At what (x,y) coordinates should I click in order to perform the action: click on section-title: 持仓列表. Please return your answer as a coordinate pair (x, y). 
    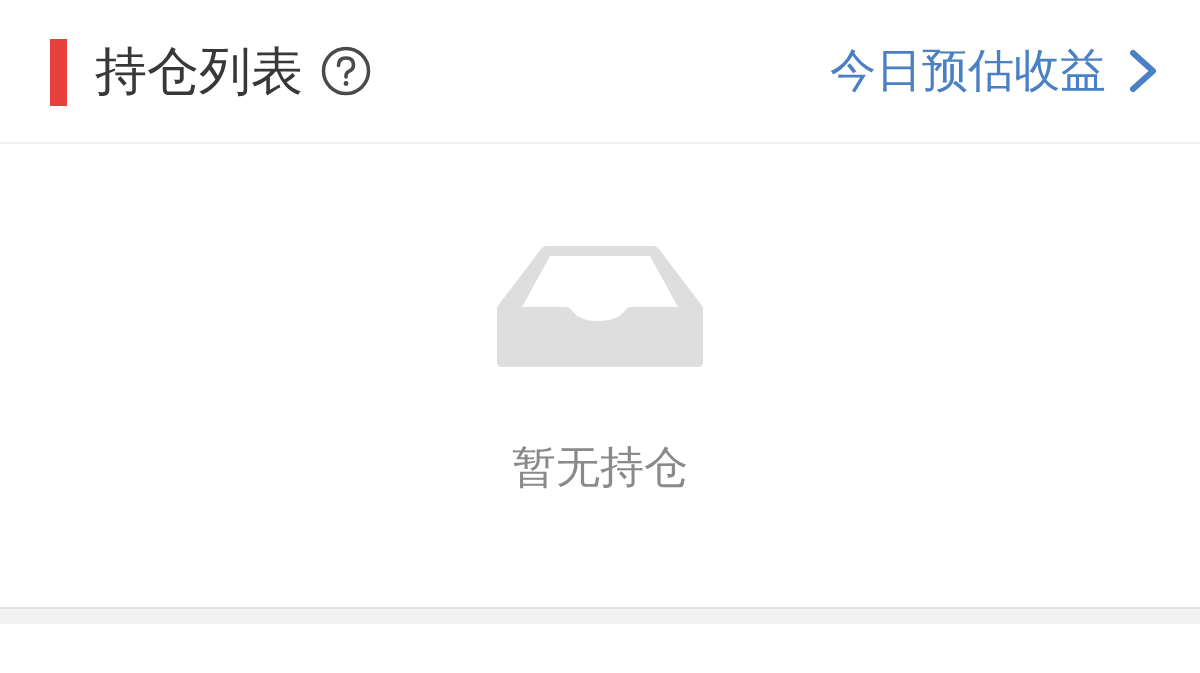
    Looking at the image, I should click on (199, 71).